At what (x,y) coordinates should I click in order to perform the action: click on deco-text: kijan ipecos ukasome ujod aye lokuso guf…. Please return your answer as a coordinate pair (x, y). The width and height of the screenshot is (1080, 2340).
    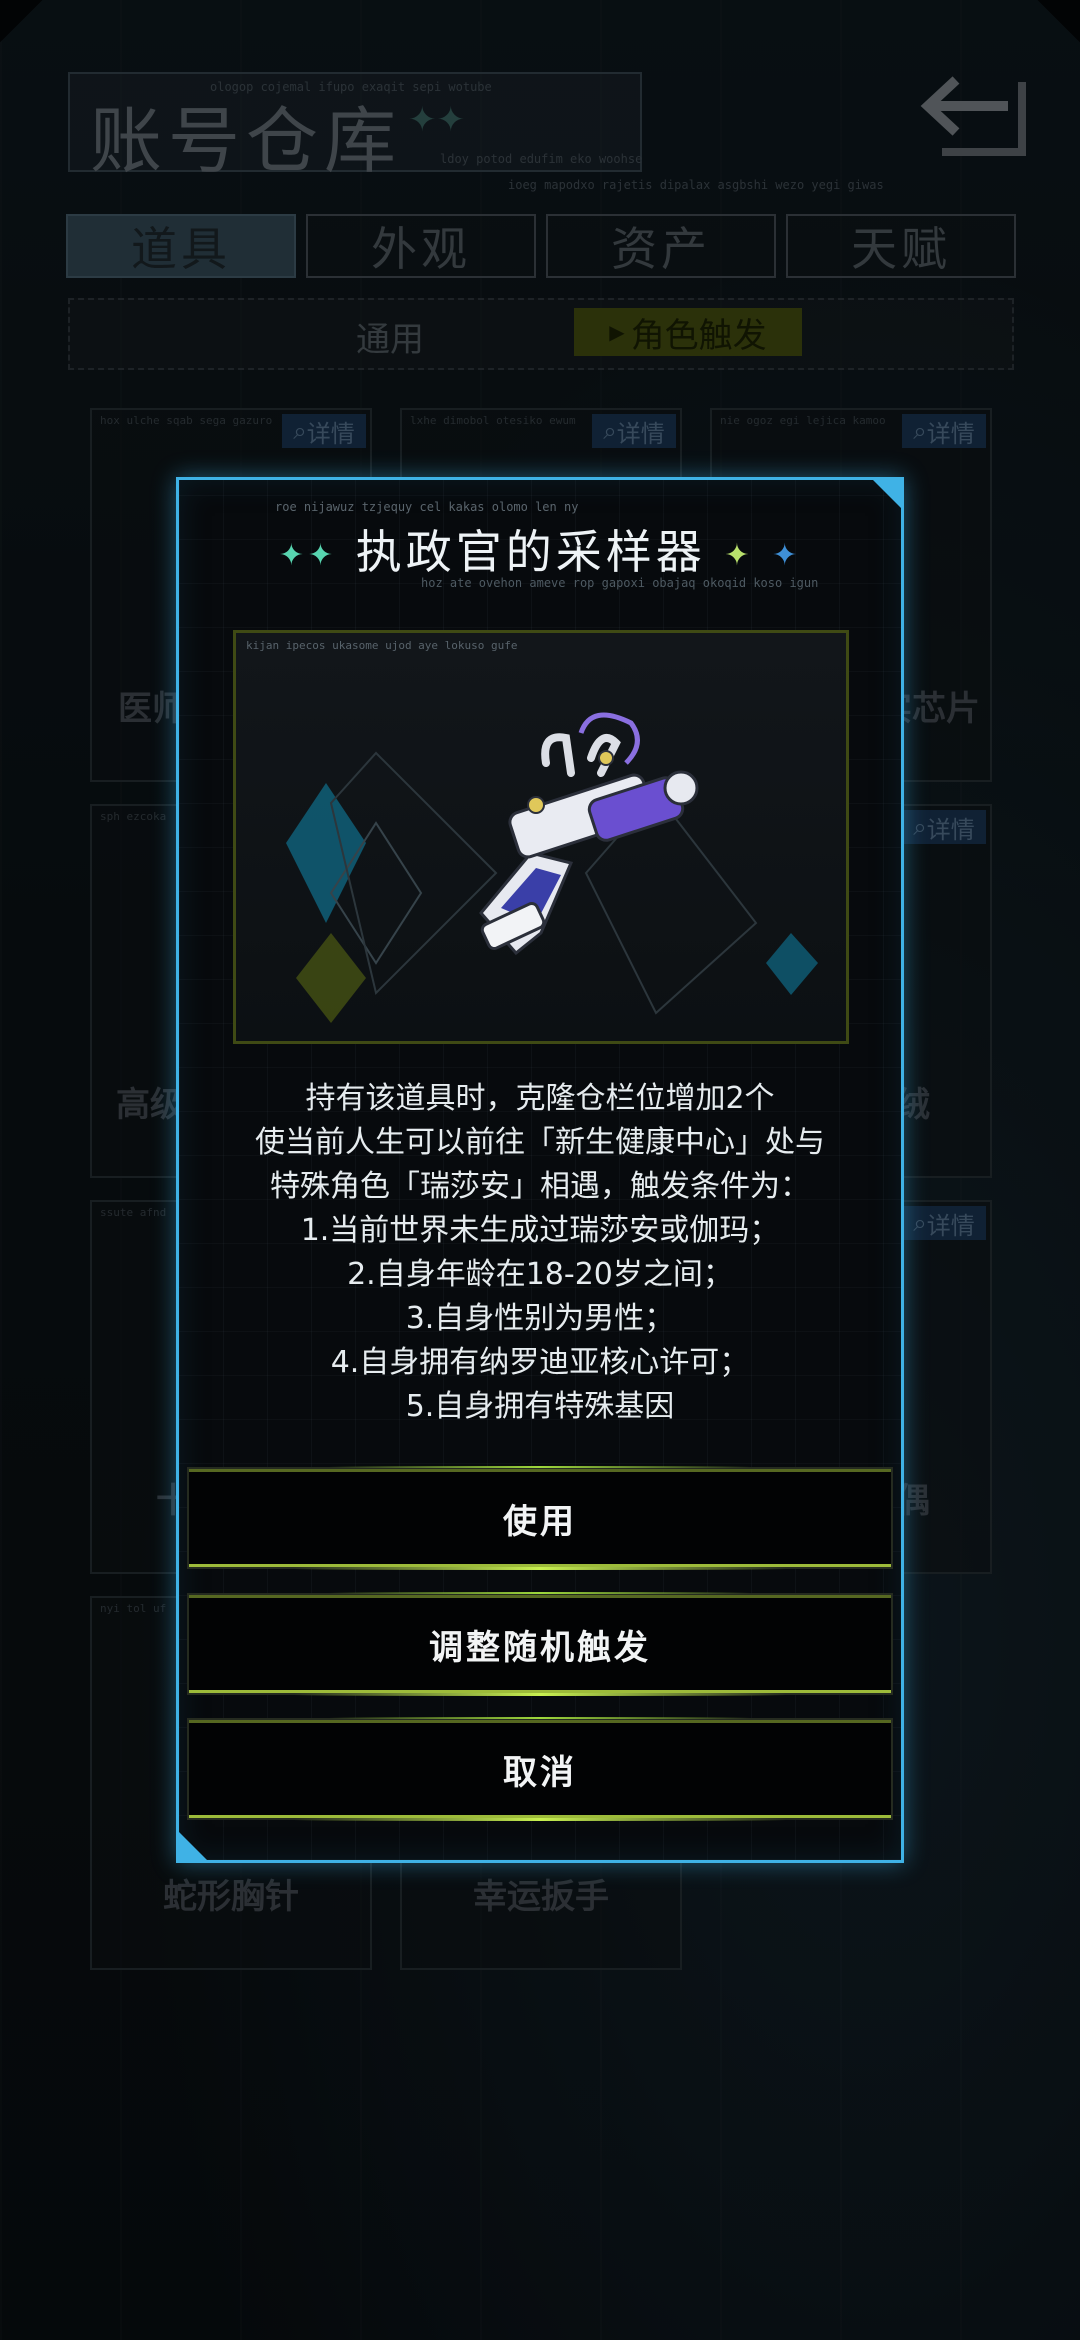
    Looking at the image, I should click on (382, 645).